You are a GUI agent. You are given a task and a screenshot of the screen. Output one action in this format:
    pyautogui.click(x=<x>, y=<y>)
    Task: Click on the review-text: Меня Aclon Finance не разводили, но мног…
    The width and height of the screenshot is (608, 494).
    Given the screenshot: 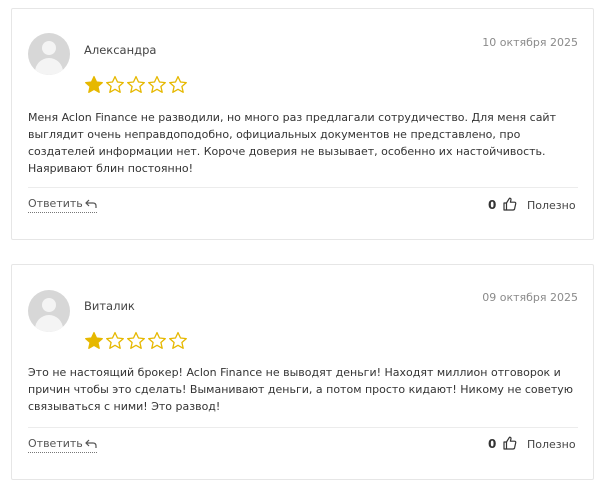 What is the action you would take?
    pyautogui.click(x=292, y=143)
    